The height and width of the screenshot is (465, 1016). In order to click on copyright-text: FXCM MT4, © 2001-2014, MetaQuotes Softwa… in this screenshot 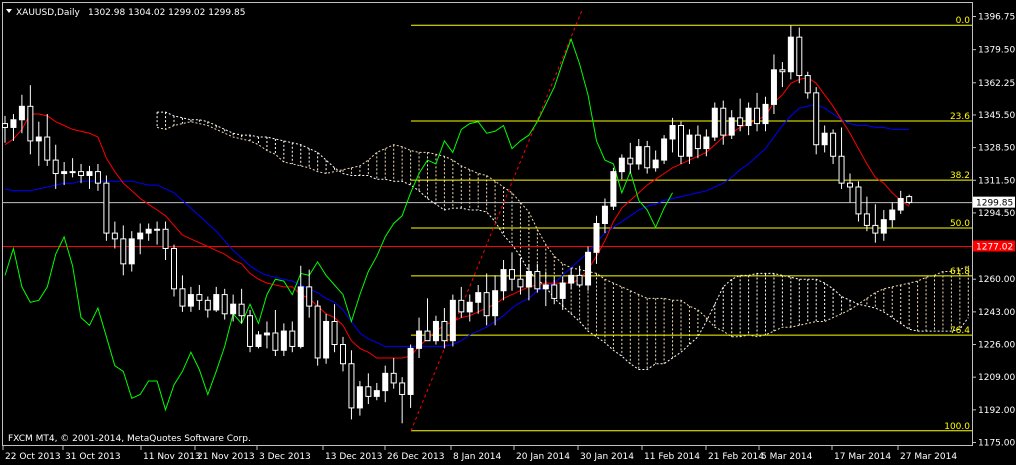, I will do `click(129, 439)`.